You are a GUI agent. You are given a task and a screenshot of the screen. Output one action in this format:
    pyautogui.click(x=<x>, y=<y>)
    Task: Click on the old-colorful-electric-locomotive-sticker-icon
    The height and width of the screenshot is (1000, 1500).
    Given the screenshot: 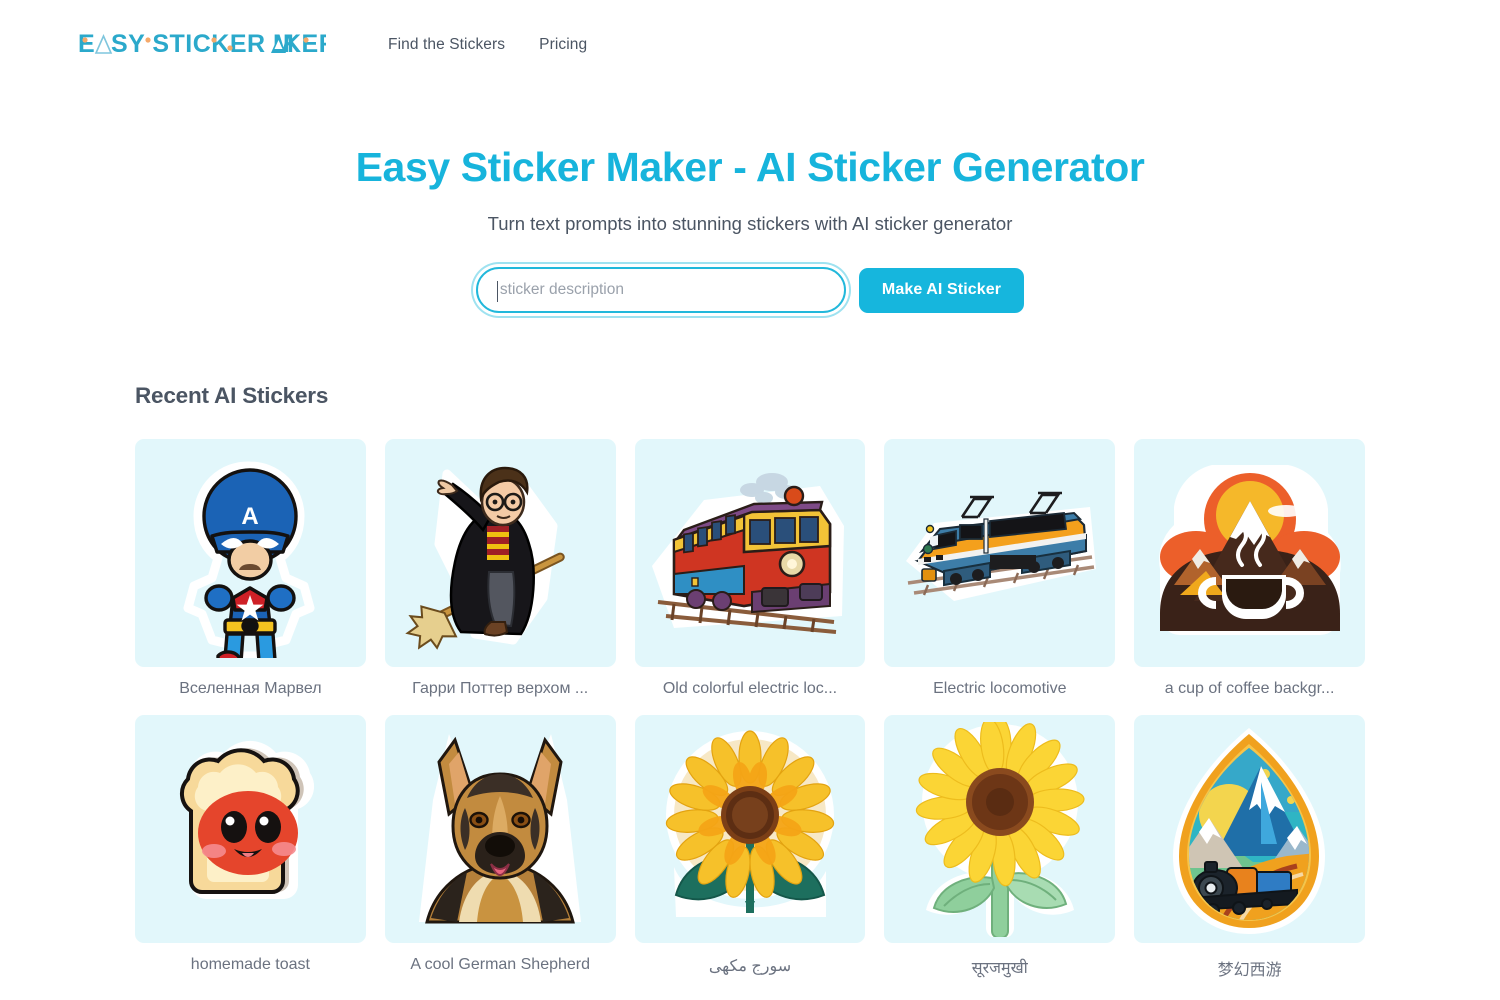 What is the action you would take?
    pyautogui.click(x=747, y=553)
    